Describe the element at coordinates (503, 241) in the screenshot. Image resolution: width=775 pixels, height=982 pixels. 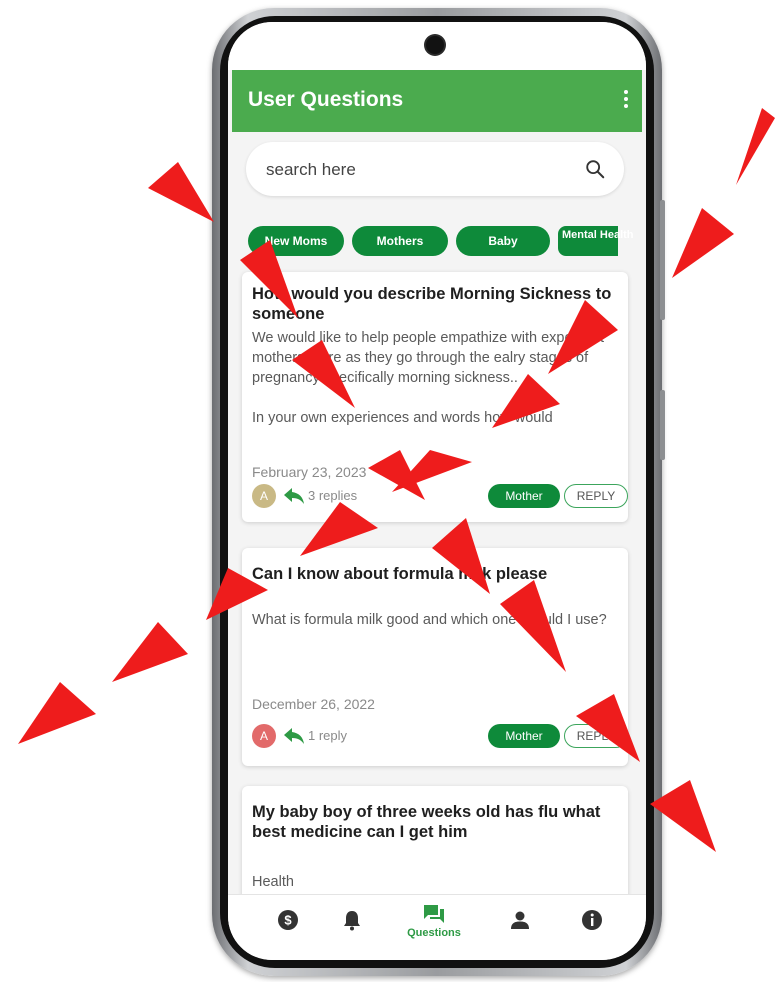
I see `chip-baby: Baby` at that location.